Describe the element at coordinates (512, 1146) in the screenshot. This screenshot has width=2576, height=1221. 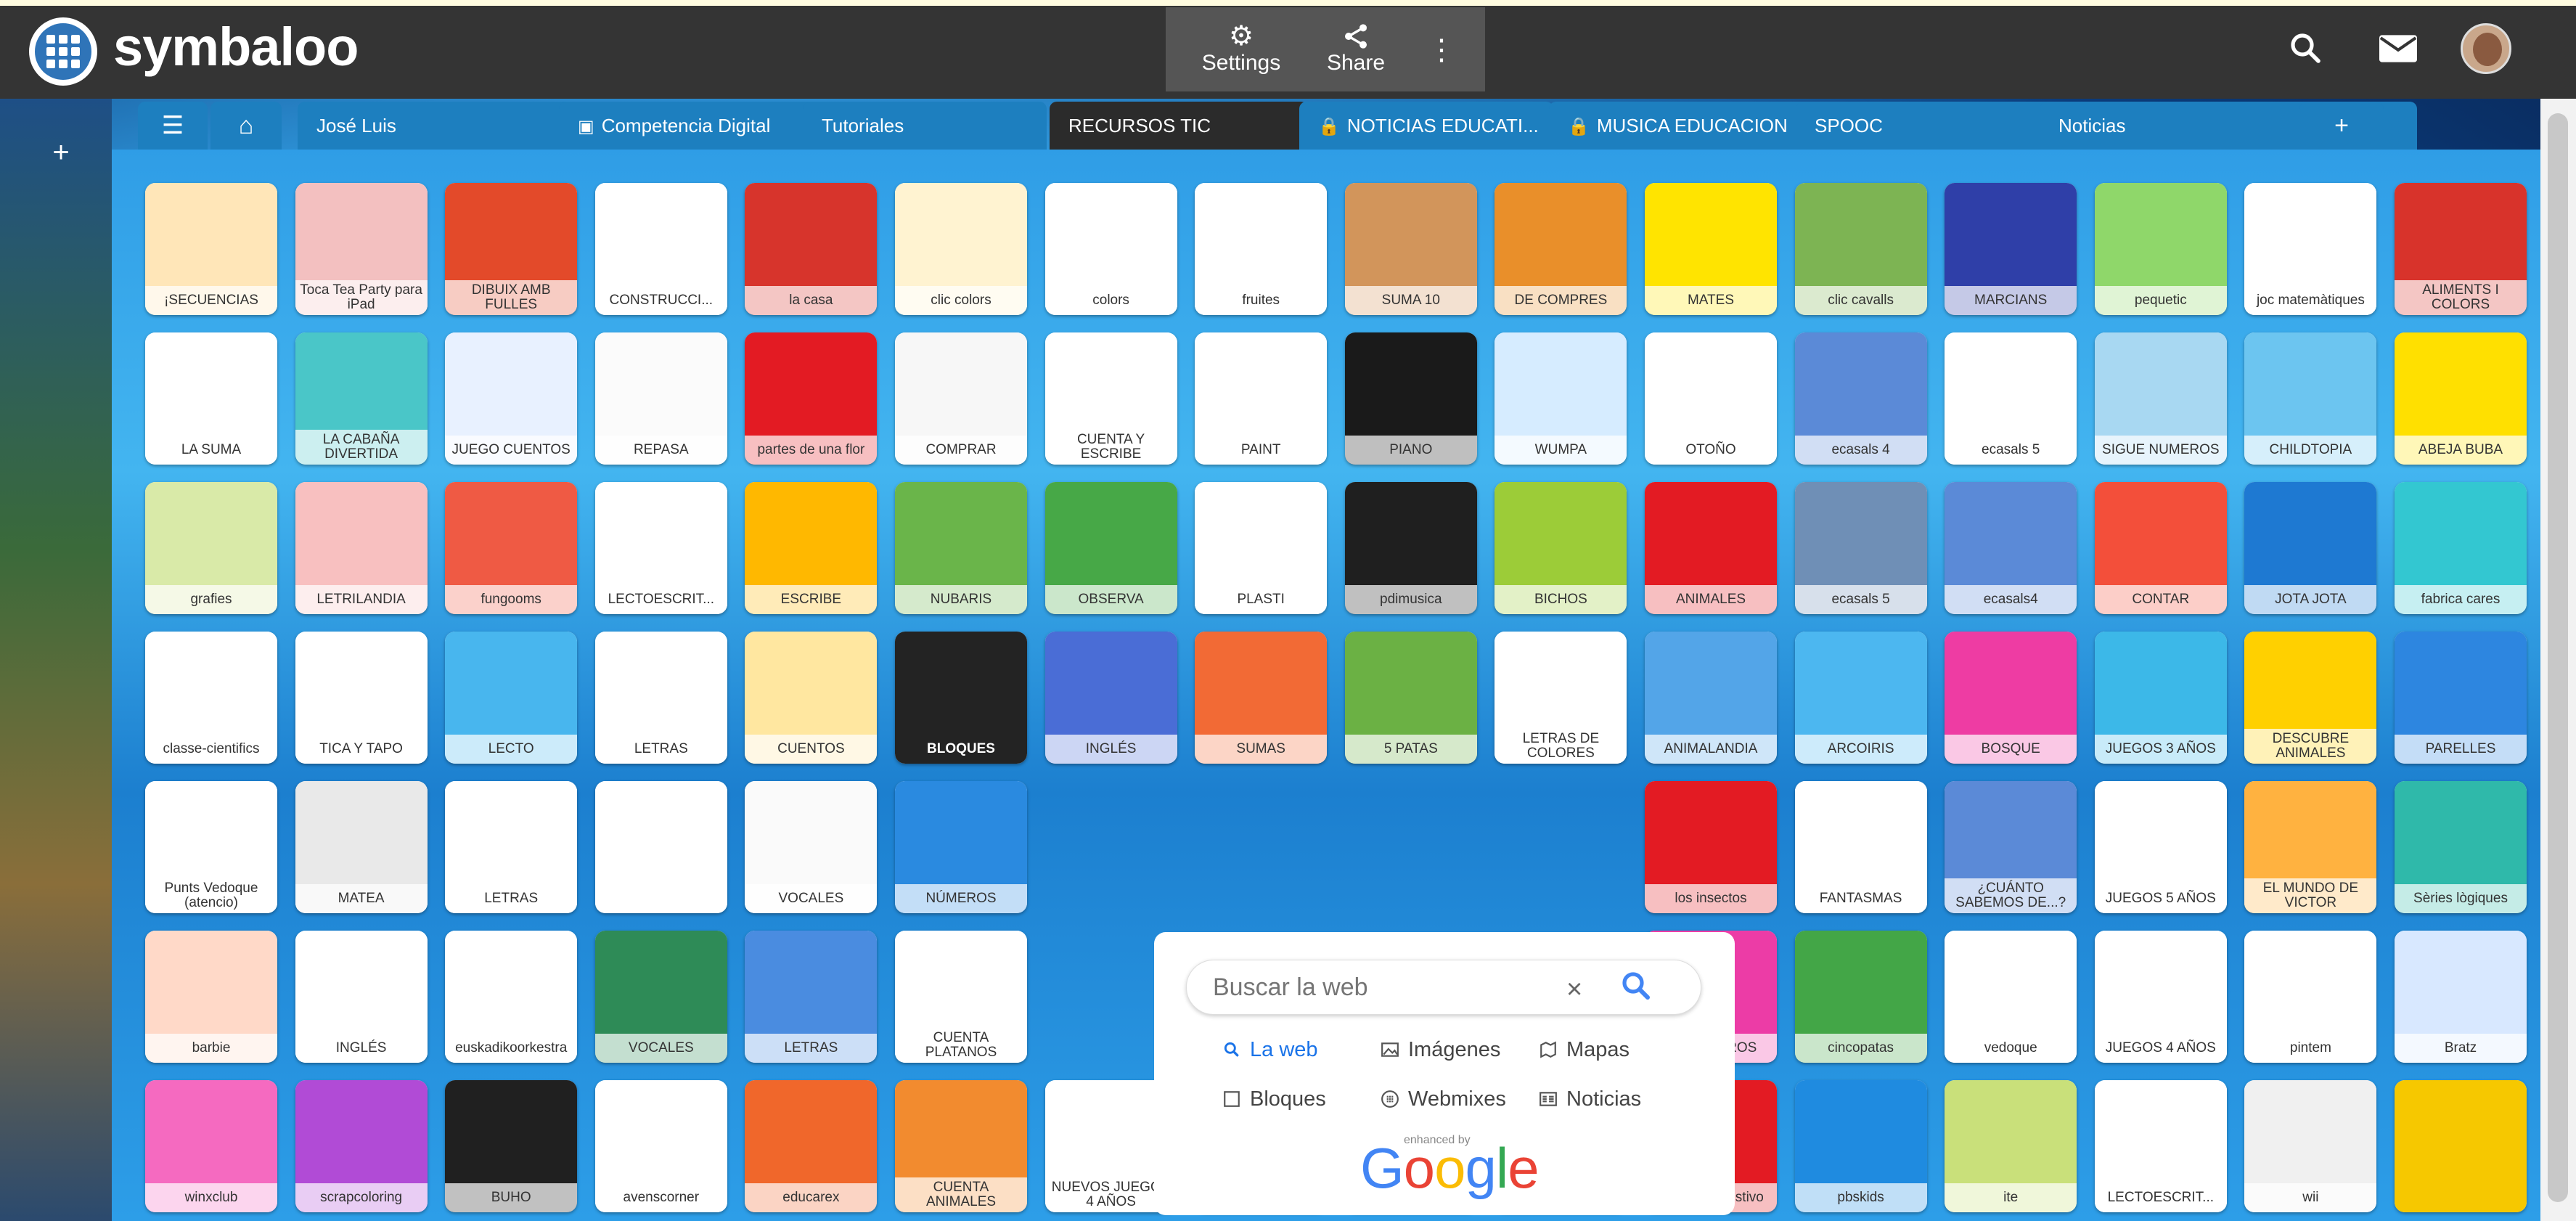
I see `tile: BUHO` at that location.